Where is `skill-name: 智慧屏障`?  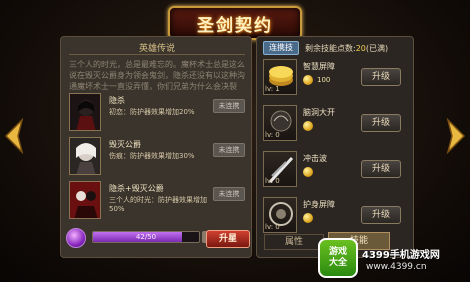
skill-name: 智慧屏障 is located at coordinates (319, 66).